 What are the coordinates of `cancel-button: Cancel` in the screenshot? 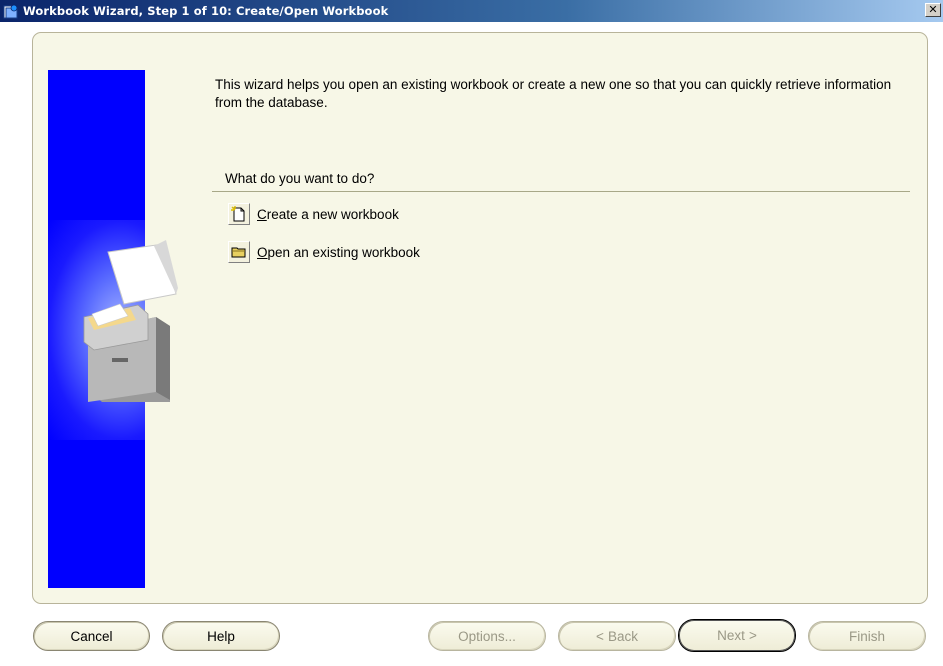 It's located at (91, 636).